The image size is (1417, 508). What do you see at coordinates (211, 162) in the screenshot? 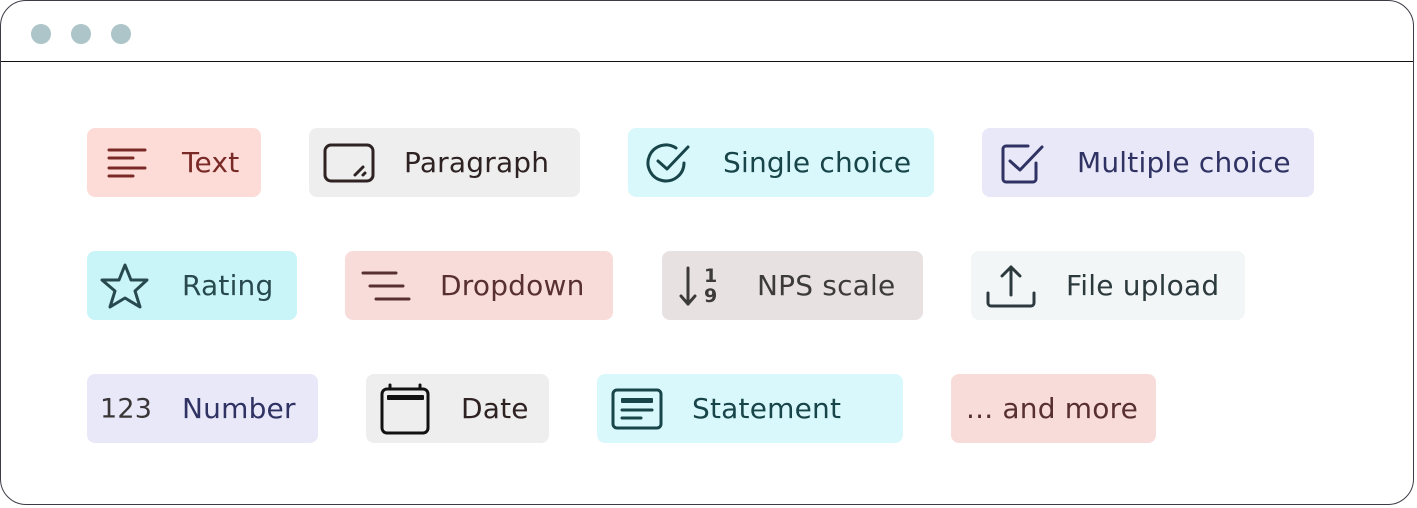
I see `field-type-label: Text` at bounding box center [211, 162].